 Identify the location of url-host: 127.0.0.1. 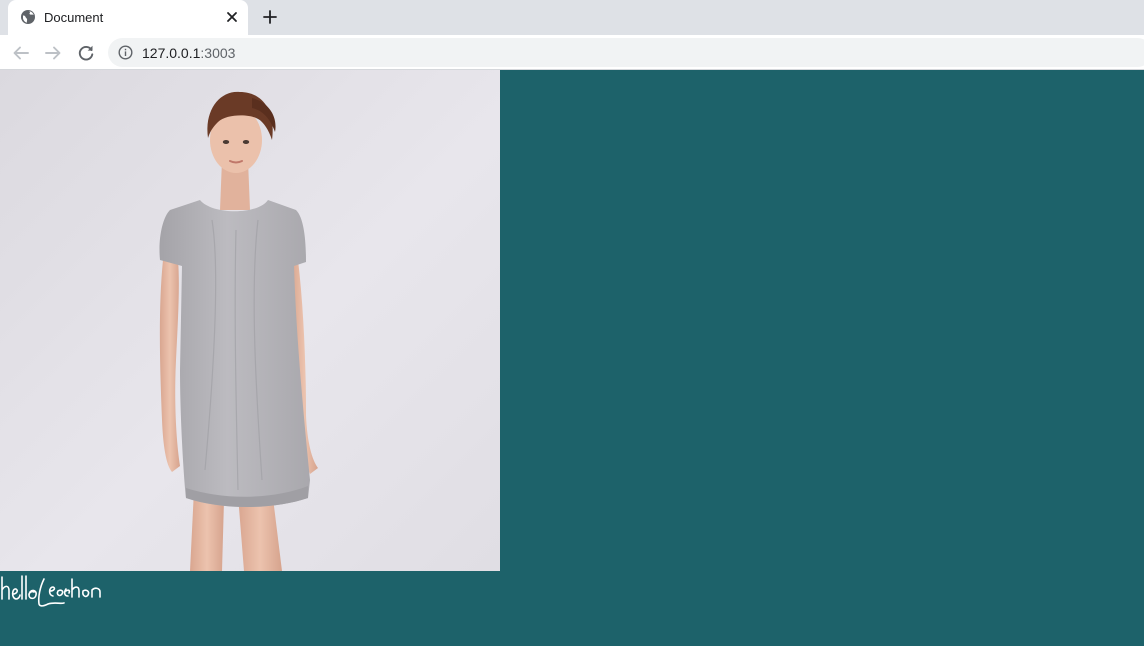
(171, 53).